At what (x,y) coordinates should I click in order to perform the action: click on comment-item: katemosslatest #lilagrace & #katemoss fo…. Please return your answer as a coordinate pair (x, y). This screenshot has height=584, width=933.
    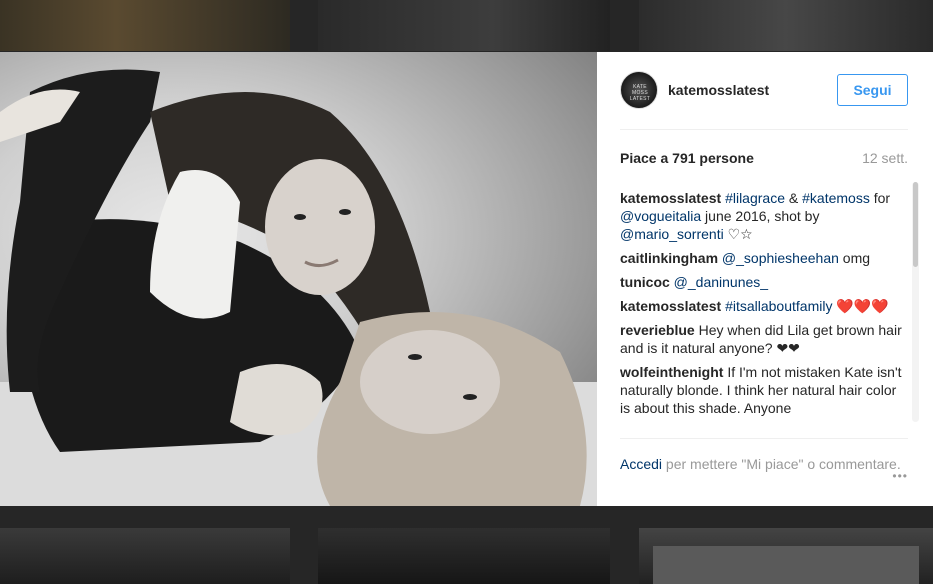
    Looking at the image, I should click on (764, 216).